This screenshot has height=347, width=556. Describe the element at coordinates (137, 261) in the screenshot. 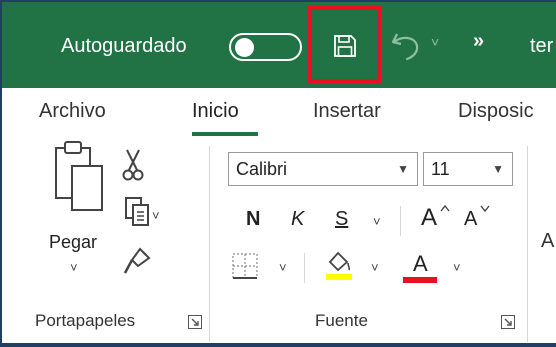

I see `format-painter-icon` at that location.